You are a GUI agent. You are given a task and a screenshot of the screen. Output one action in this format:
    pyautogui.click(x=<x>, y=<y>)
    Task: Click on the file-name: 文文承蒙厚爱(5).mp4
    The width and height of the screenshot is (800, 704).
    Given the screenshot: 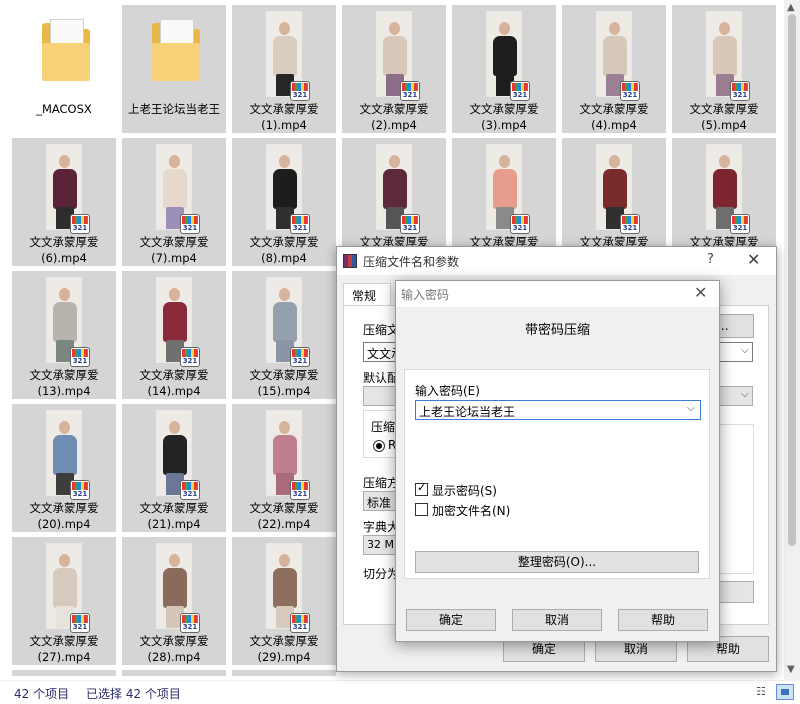 What is the action you would take?
    pyautogui.click(x=724, y=117)
    